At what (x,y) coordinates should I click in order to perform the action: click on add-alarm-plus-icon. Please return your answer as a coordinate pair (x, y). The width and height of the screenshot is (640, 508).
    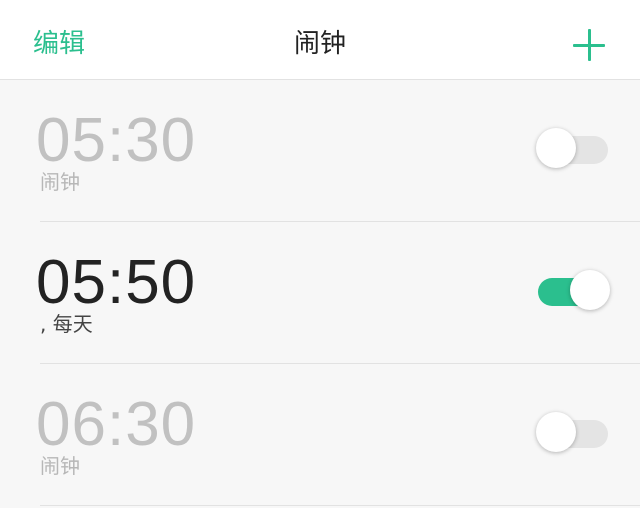
    Looking at the image, I should click on (589, 45).